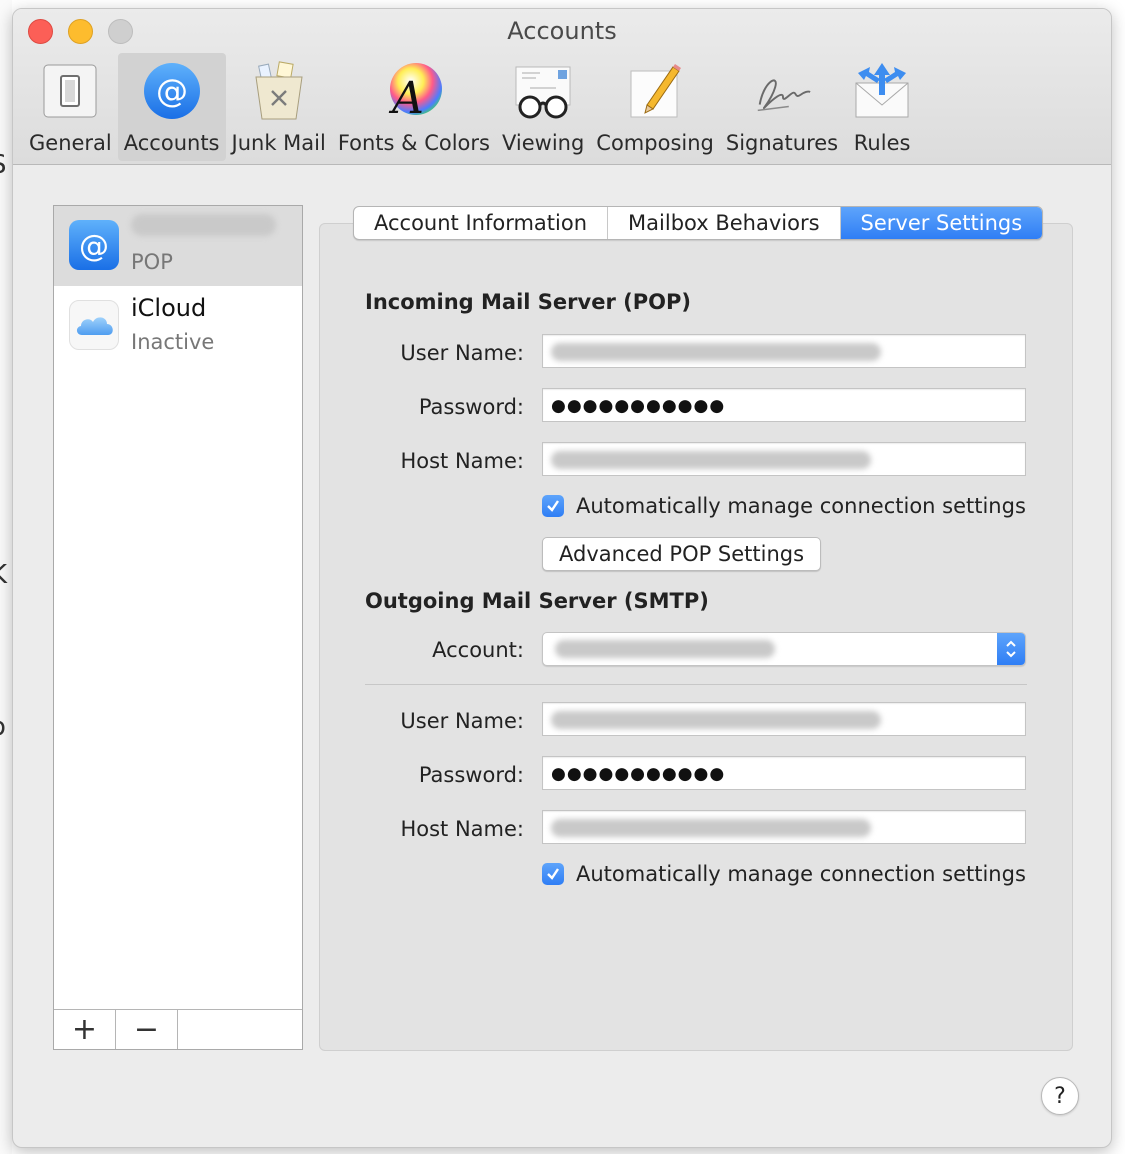  What do you see at coordinates (941, 223) in the screenshot?
I see `tab-server-settings: Server Settings` at bounding box center [941, 223].